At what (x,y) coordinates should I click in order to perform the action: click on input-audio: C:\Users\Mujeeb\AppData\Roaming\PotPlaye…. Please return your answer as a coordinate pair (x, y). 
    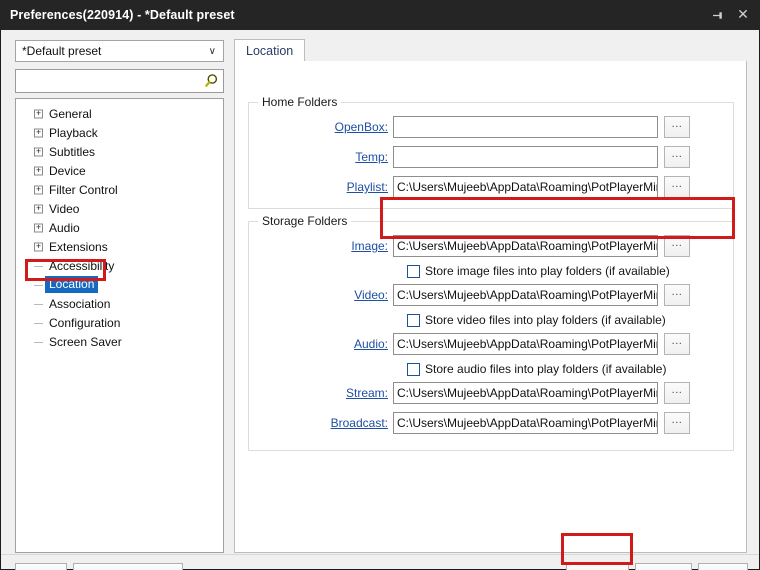
    Looking at the image, I should click on (525, 344).